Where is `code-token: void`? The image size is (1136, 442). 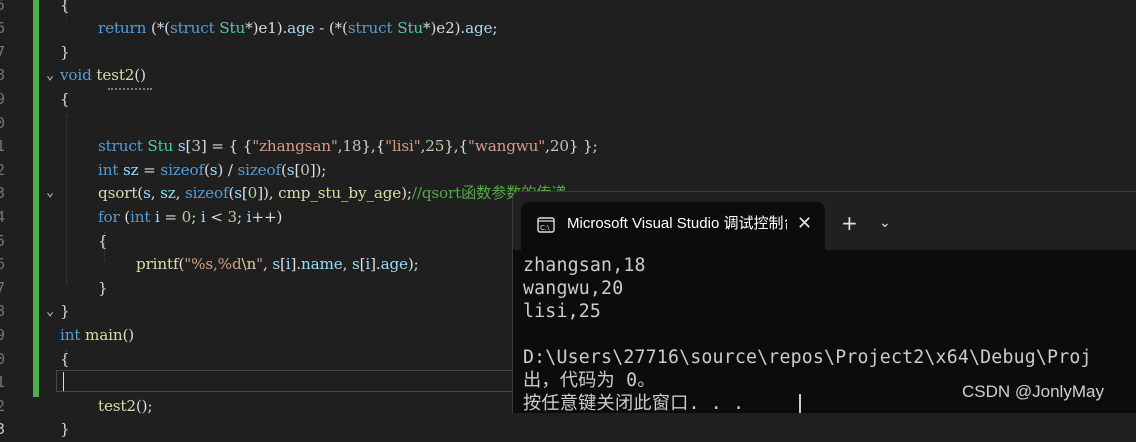 code-token: void is located at coordinates (76, 75).